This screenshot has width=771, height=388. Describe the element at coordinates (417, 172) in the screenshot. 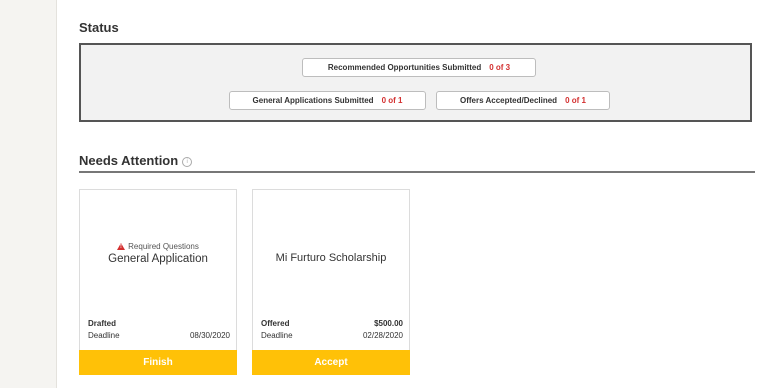

I see `section-divider` at that location.